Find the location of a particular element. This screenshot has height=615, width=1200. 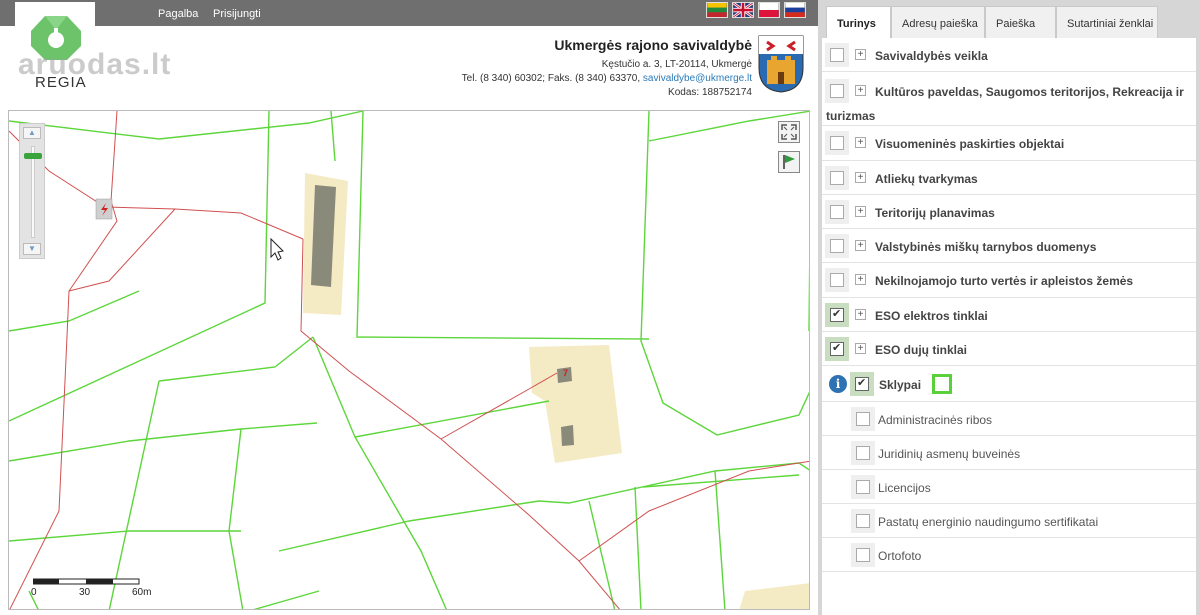

layer-label: Sklypai is located at coordinates (900, 385).